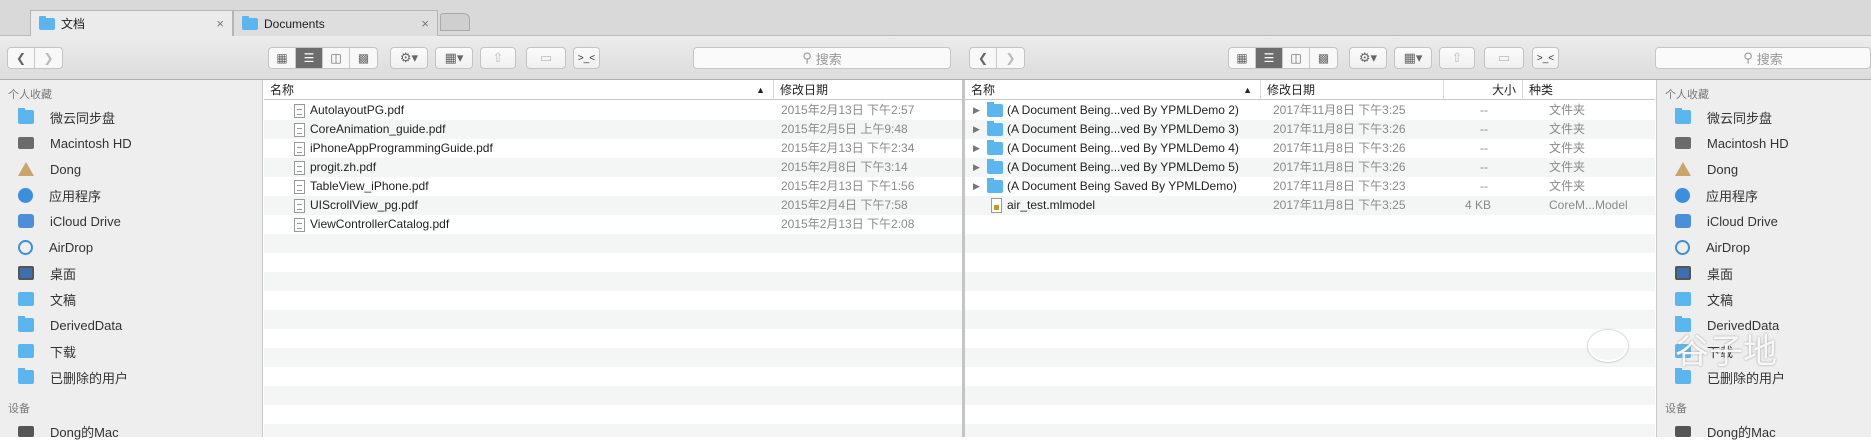 The image size is (1871, 442). Describe the element at coordinates (996, 205) in the screenshot. I see `mlmodel-file-icon` at that location.